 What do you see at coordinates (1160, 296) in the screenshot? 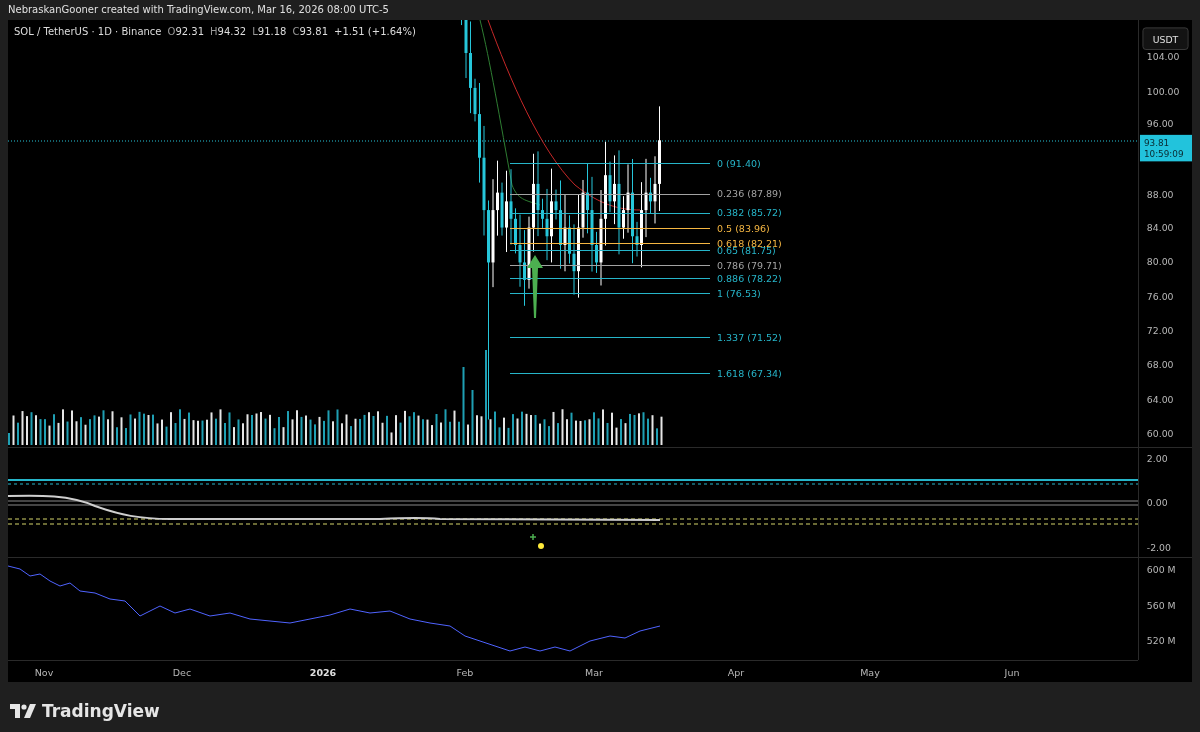
I see `price-tick: 76.00` at bounding box center [1160, 296].